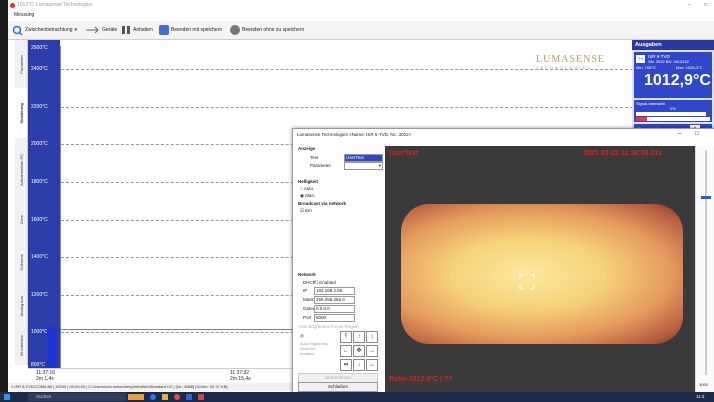 Image resolution: width=714 pixels, height=402 pixels. What do you see at coordinates (677, 80) in the screenshot?
I see `current-temperature: 1012,9°C` at bounding box center [677, 80].